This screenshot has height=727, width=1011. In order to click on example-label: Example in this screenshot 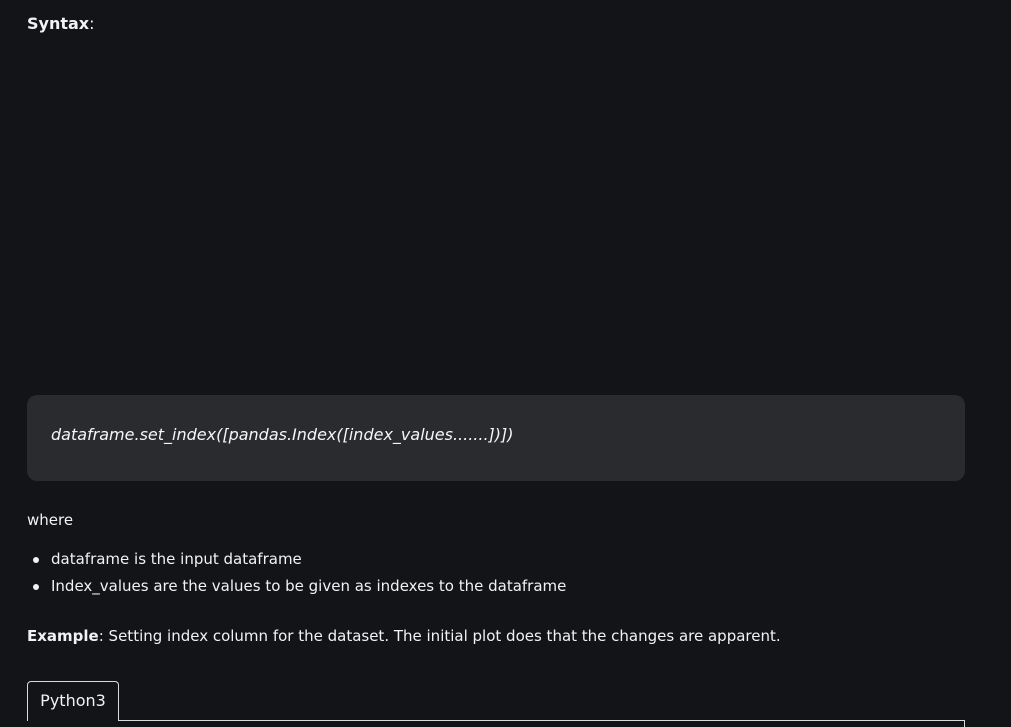, I will do `click(63, 636)`.